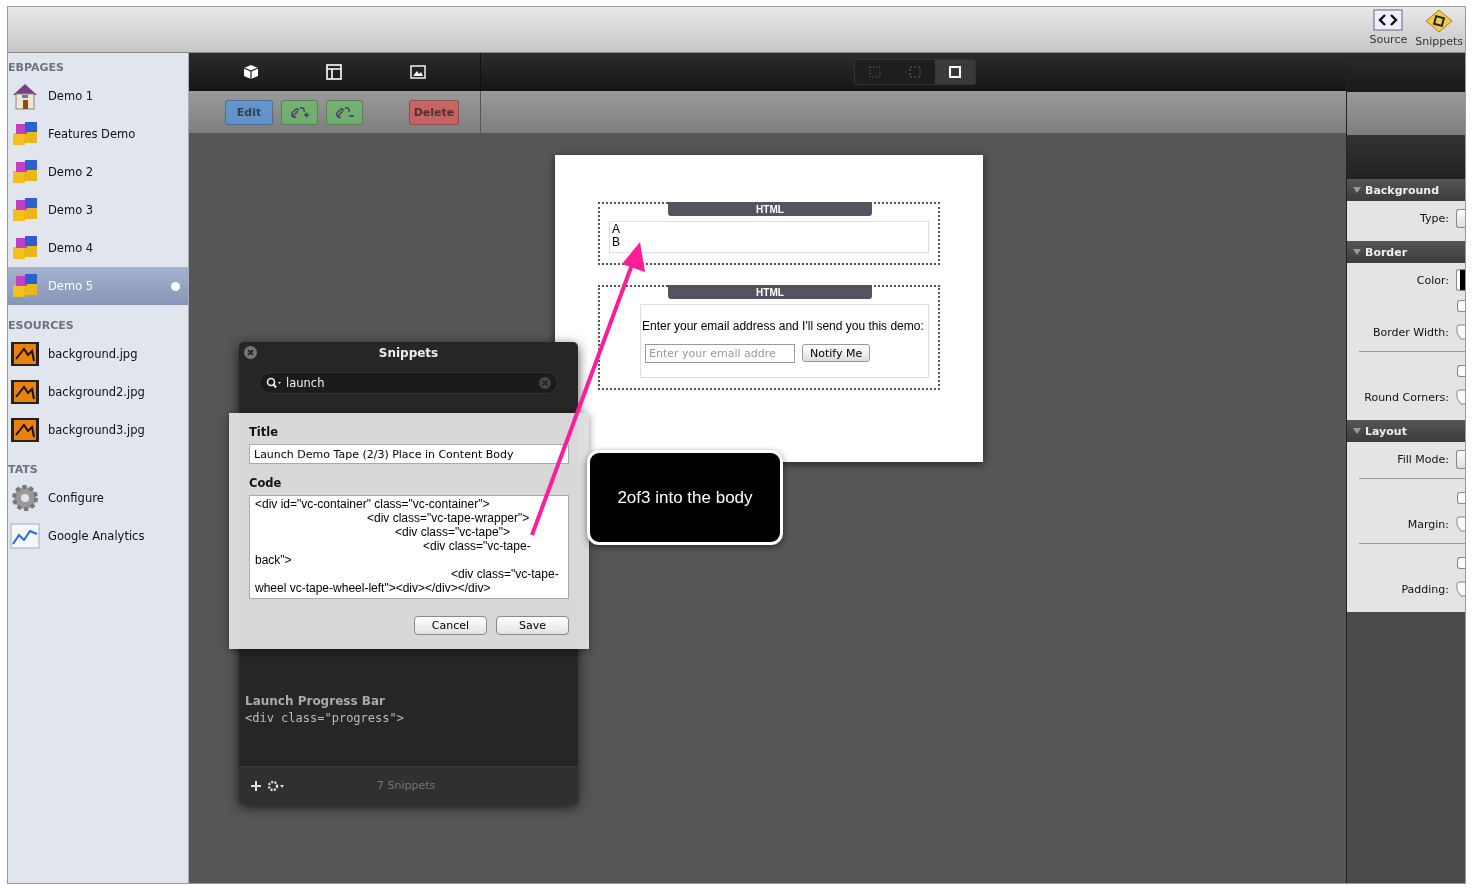  What do you see at coordinates (344, 112) in the screenshot?
I see `link-minus-icon` at bounding box center [344, 112].